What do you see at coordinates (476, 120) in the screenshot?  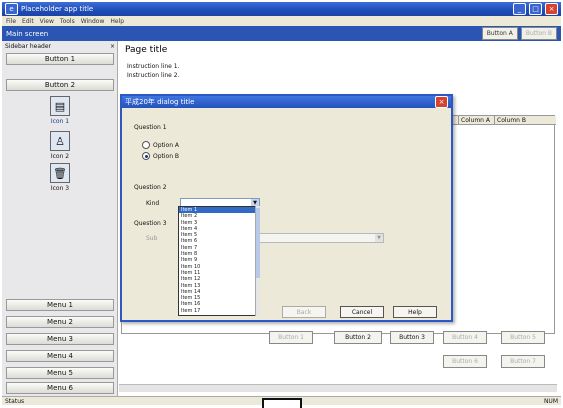 I see `column-header-a: Column A` at bounding box center [476, 120].